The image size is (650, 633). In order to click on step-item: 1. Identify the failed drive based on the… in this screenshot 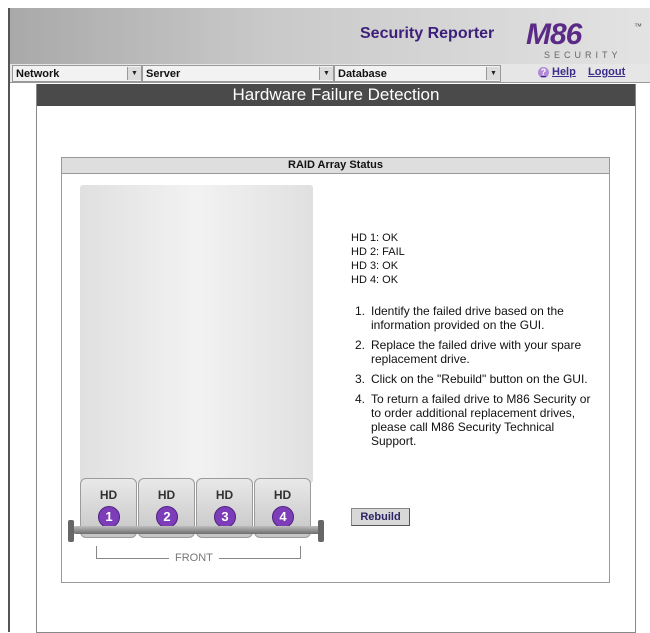, I will do `click(476, 318)`.